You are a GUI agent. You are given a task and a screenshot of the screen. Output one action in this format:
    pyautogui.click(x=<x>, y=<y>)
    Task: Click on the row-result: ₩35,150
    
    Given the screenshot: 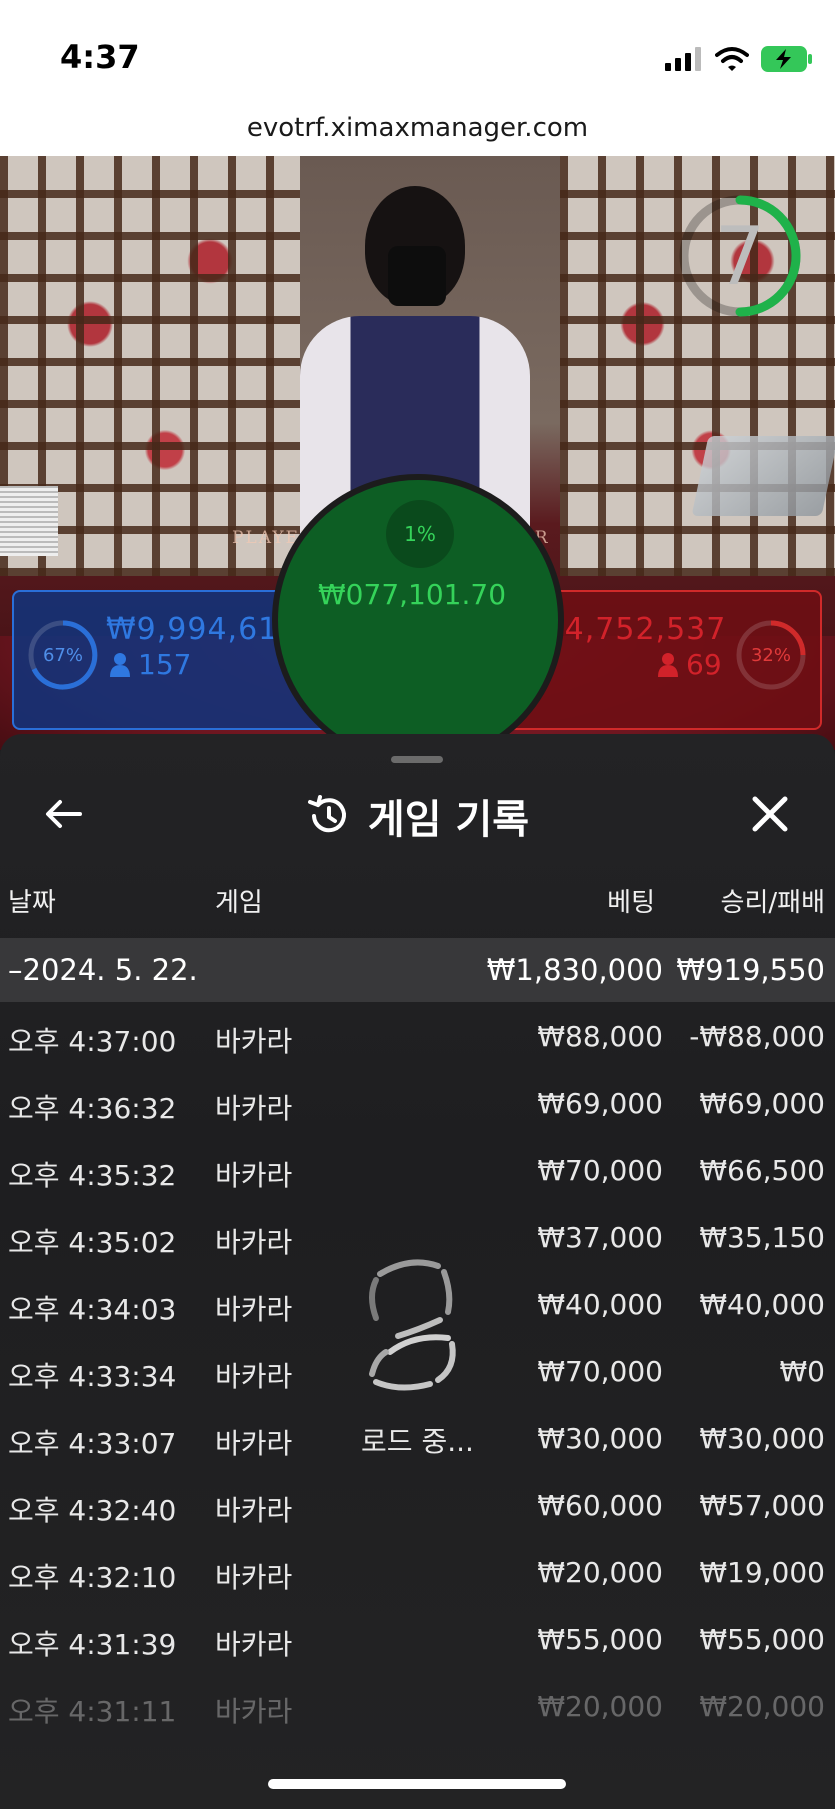 What is the action you would take?
    pyautogui.click(x=762, y=1237)
    